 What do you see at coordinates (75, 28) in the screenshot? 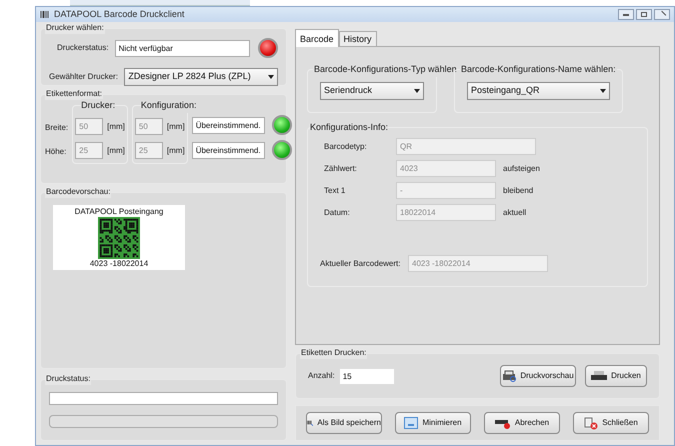
I see `group-title: Drucker wählen:` at bounding box center [75, 28].